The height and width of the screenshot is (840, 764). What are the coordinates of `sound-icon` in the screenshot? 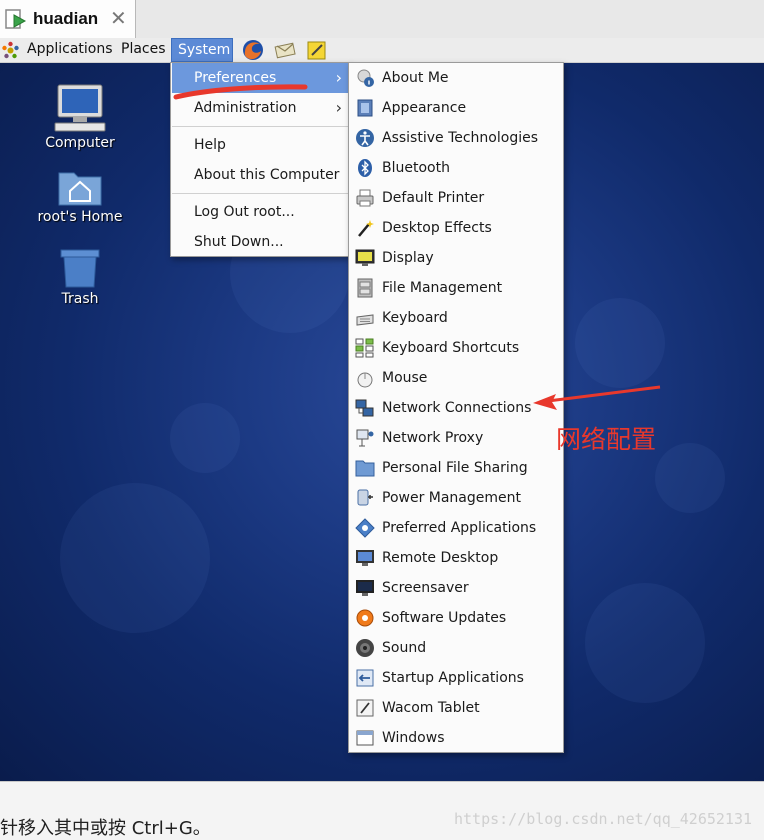 It's located at (365, 648).